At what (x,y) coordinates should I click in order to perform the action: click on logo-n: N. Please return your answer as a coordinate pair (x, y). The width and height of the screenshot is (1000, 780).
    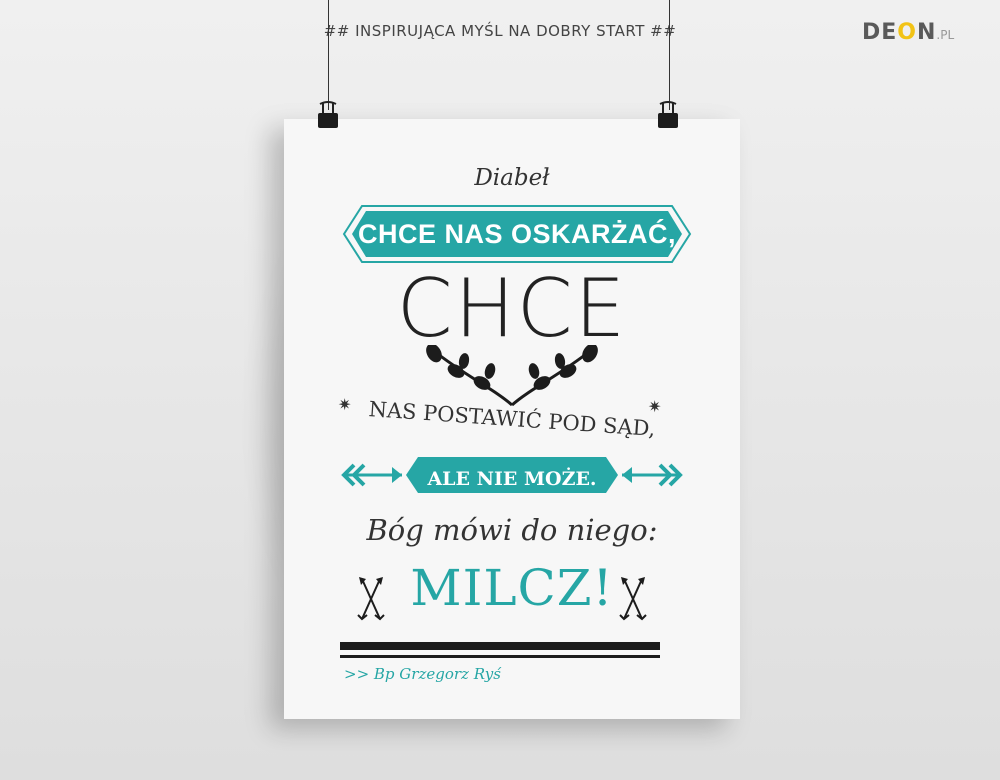
    Looking at the image, I should click on (927, 32).